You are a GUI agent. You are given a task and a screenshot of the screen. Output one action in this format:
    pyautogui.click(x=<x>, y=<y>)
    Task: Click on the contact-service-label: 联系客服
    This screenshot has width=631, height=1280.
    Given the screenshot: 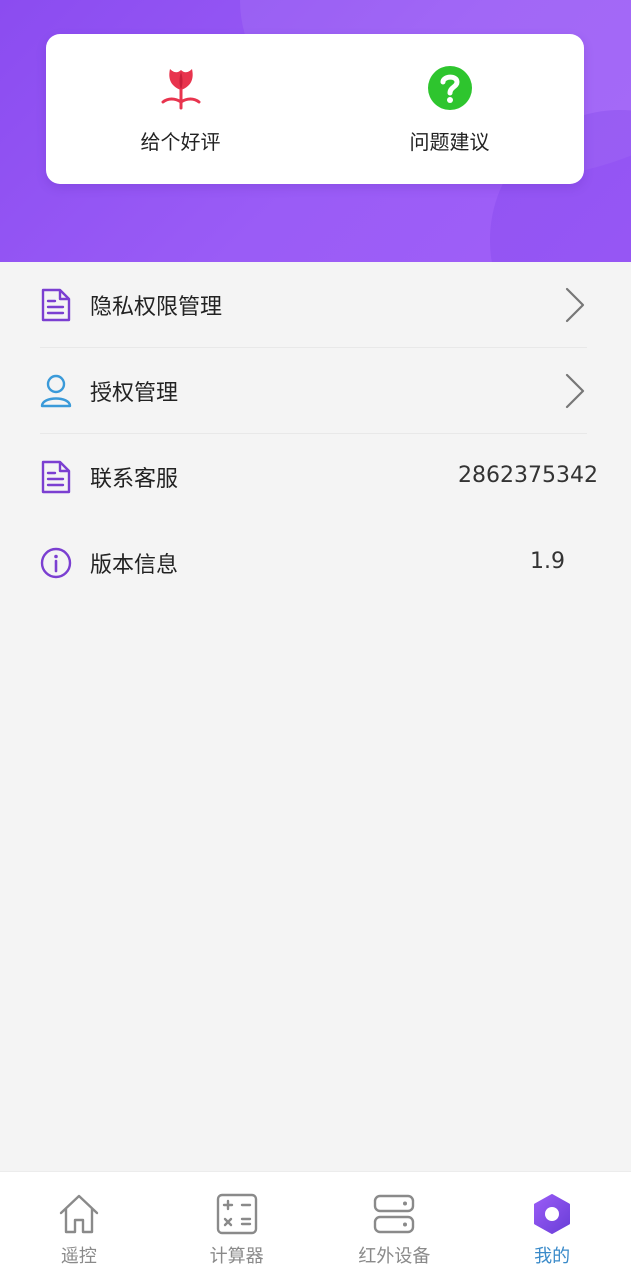 What is the action you would take?
    pyautogui.click(x=134, y=479)
    